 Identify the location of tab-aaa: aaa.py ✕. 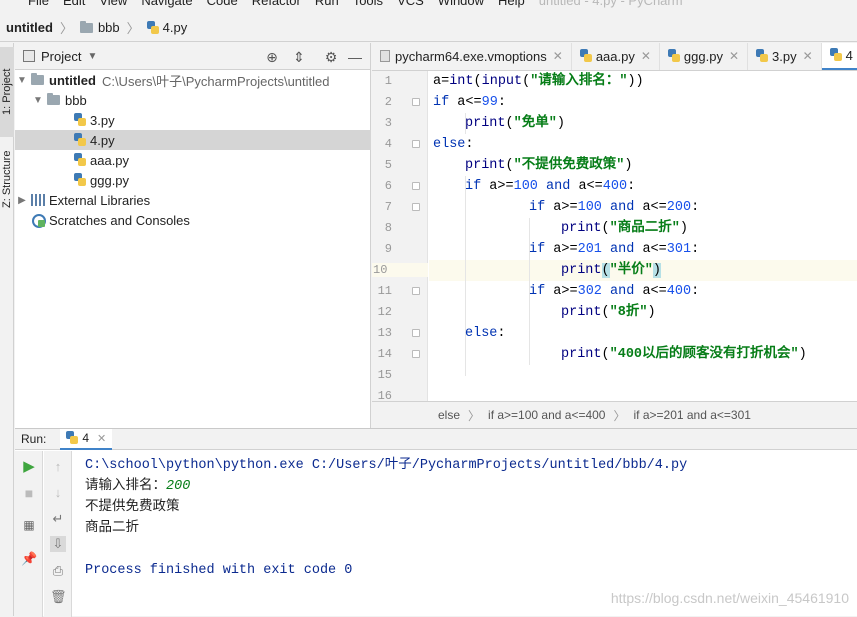
(616, 56).